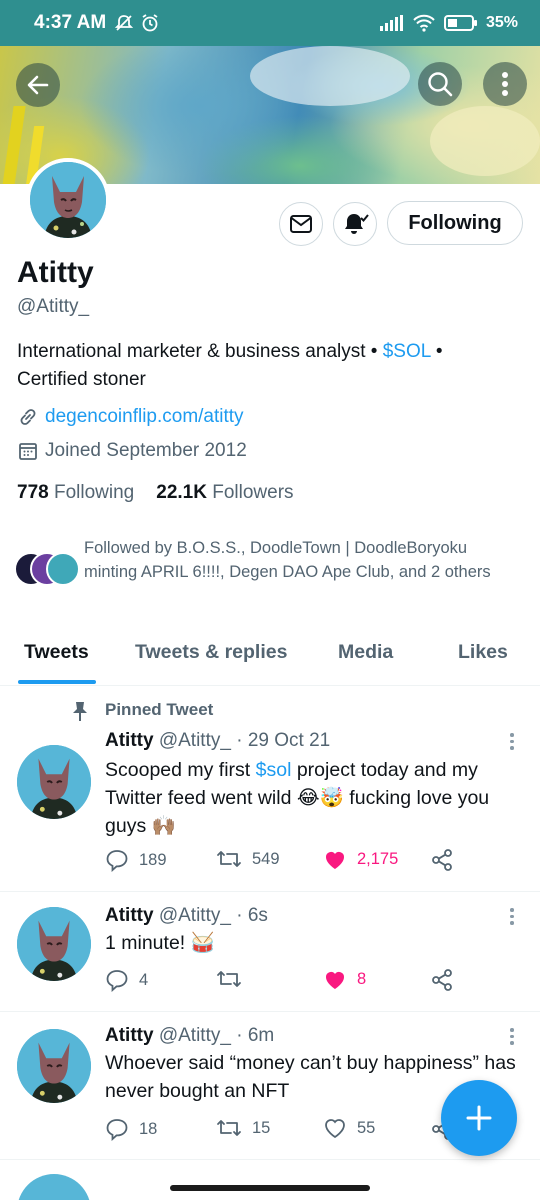 The image size is (540, 1200). I want to click on mail-icon, so click(301, 224).